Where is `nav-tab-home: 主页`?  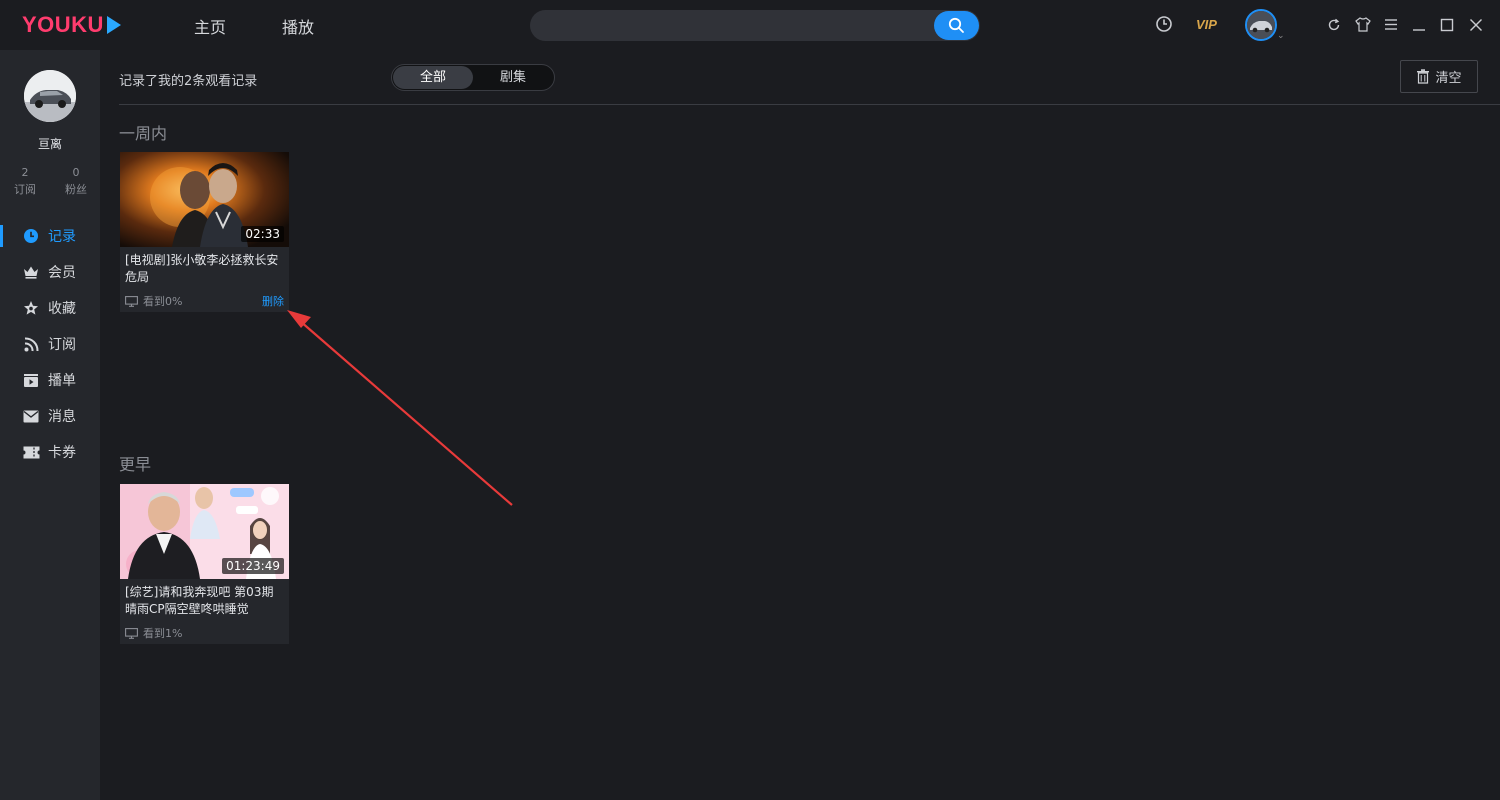
nav-tab-home: 主页 is located at coordinates (210, 26).